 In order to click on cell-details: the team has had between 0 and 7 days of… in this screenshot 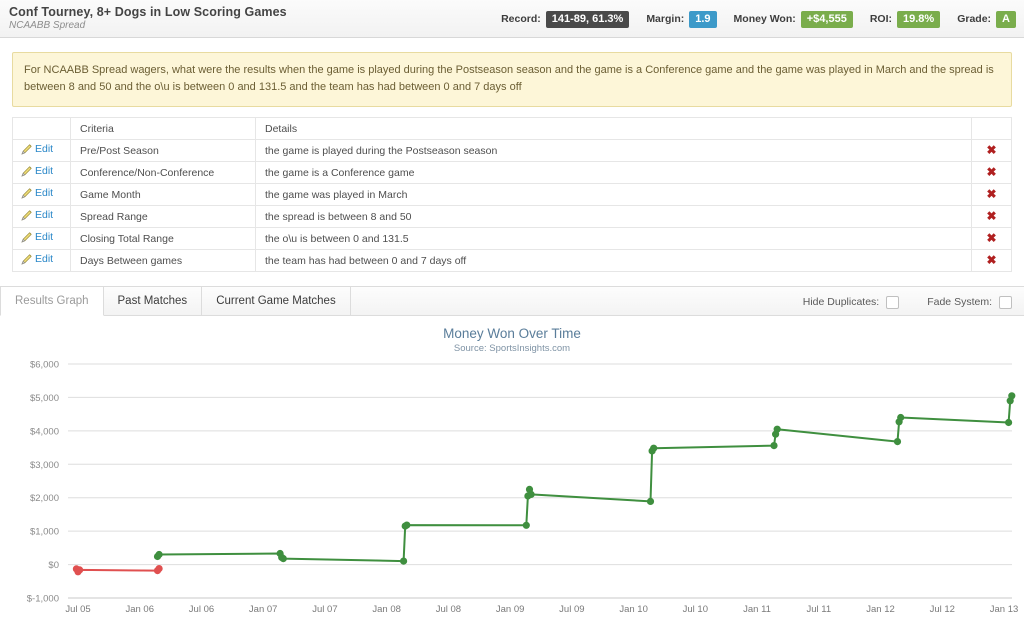, I will do `click(613, 260)`.